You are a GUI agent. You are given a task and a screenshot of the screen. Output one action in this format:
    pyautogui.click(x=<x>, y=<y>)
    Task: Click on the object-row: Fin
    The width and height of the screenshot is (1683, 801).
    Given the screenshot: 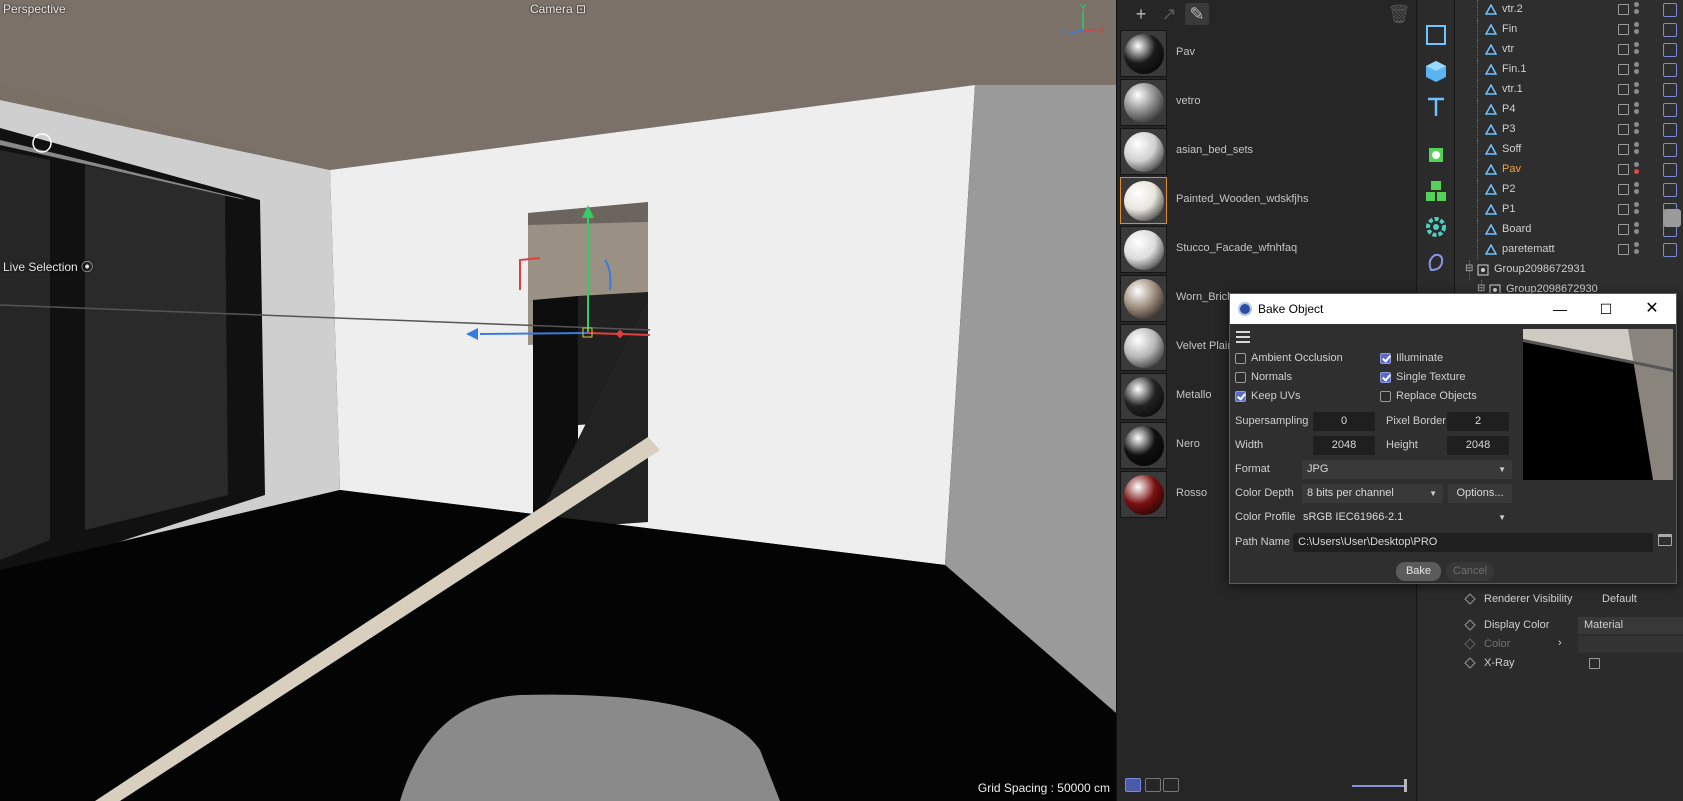 What is the action you would take?
    pyautogui.click(x=1569, y=30)
    